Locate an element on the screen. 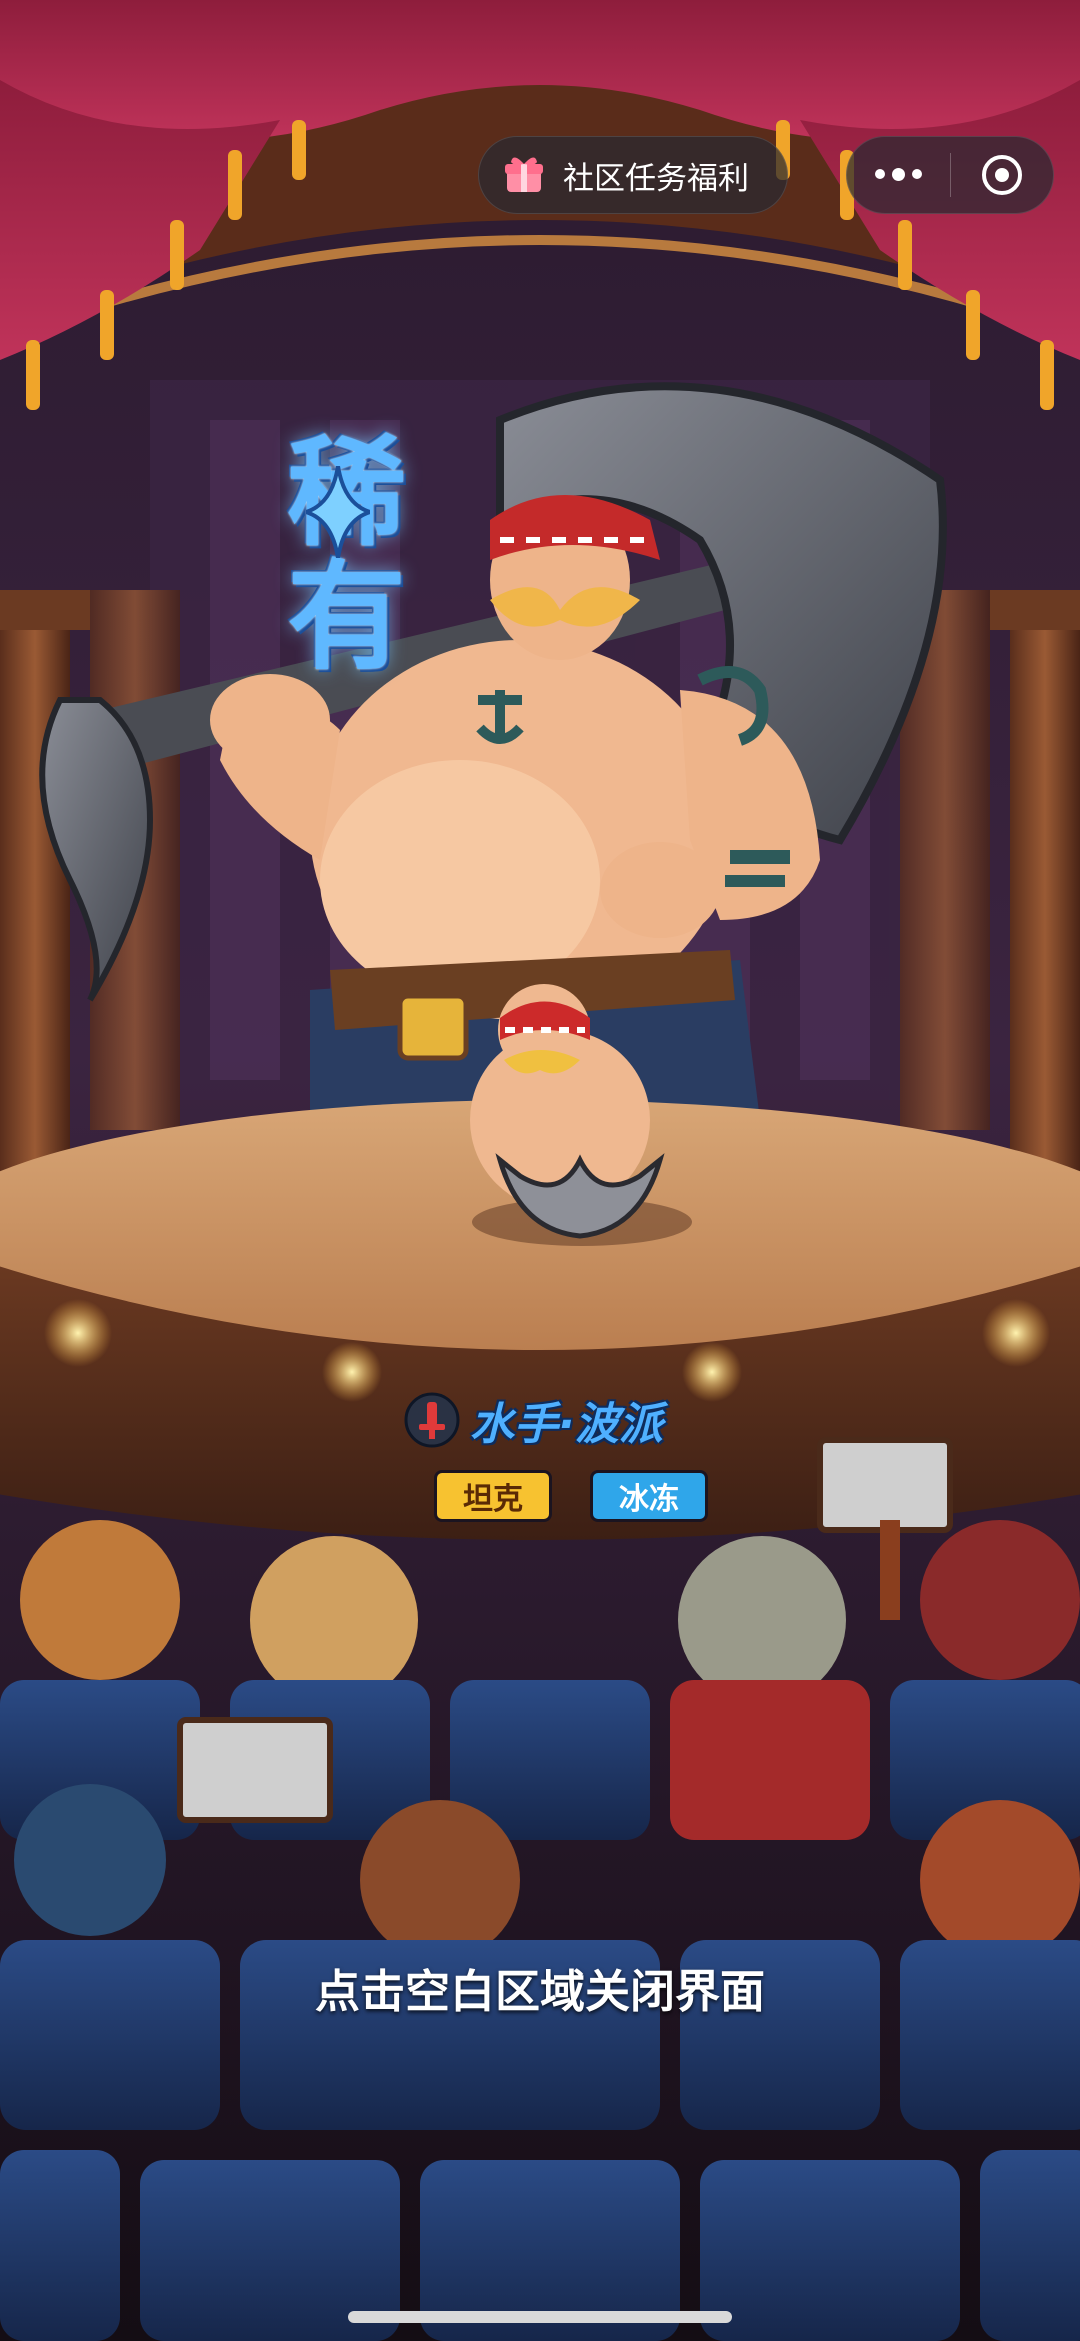 This screenshot has width=1080, height=2341. right-pillars is located at coordinates (990, 900).